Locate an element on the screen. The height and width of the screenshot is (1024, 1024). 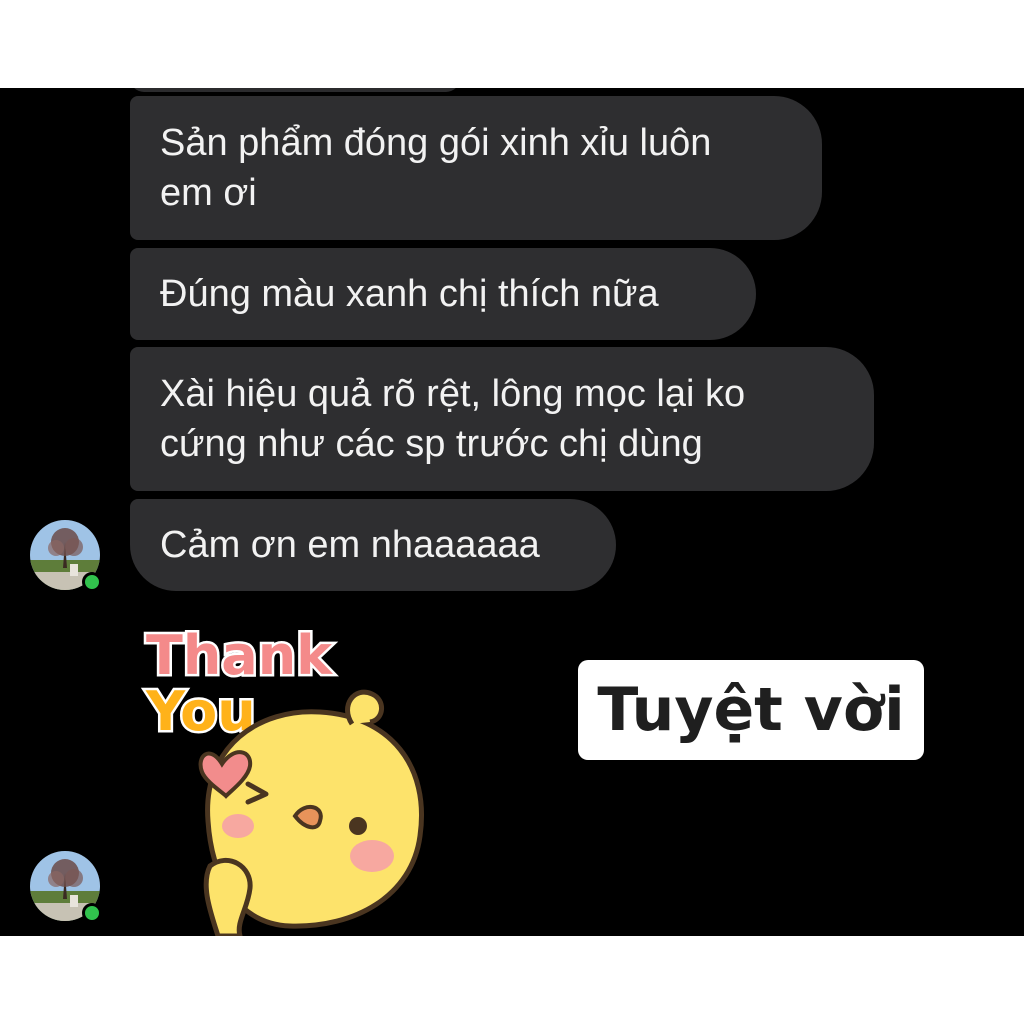
overlay-caption: Tuyệt vời is located at coordinates (751, 710).